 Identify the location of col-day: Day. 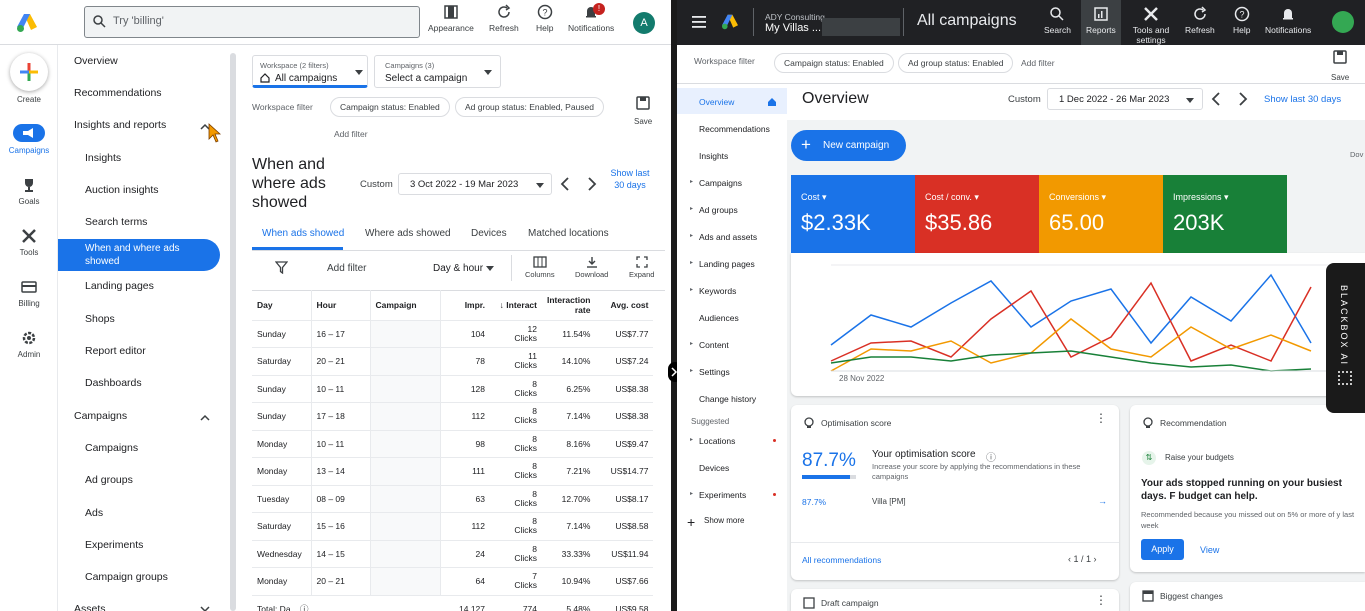
(281, 305).